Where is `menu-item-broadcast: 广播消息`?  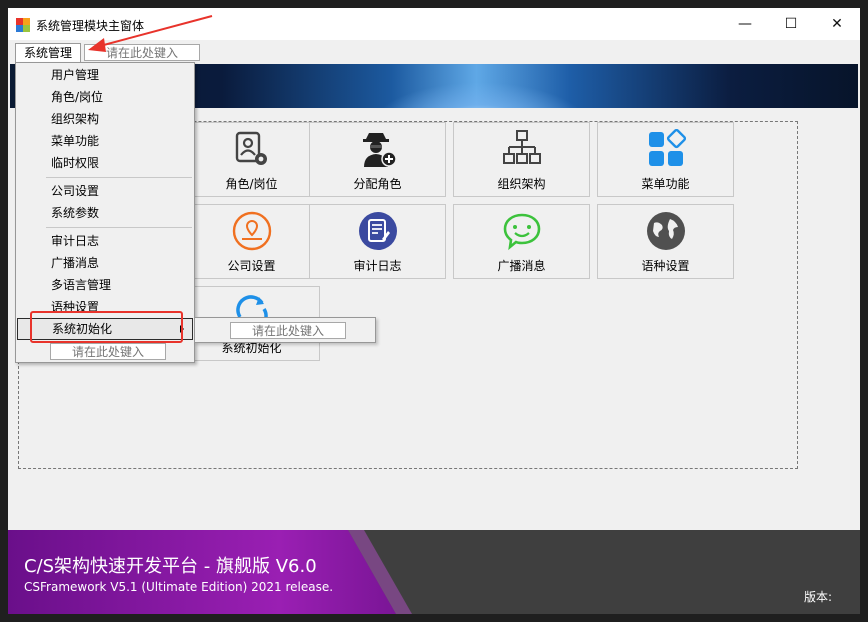 menu-item-broadcast: 广播消息 is located at coordinates (105, 263).